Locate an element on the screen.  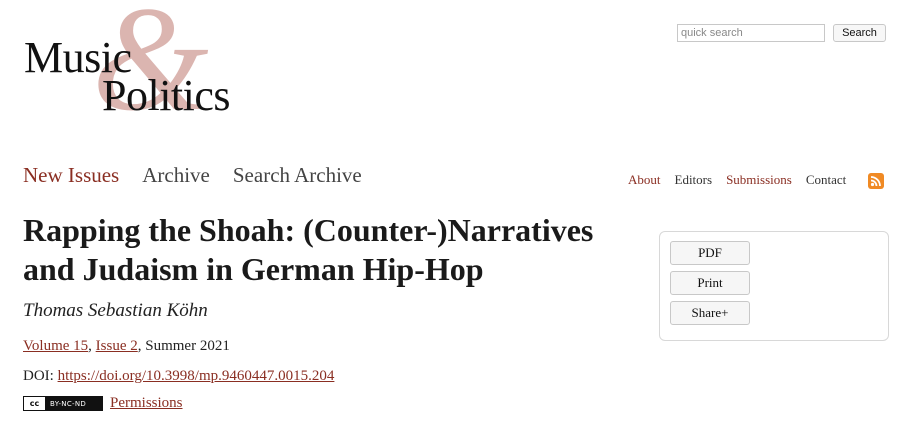
license-line: cc BY-NC-ND Permissions is located at coordinates (103, 403).